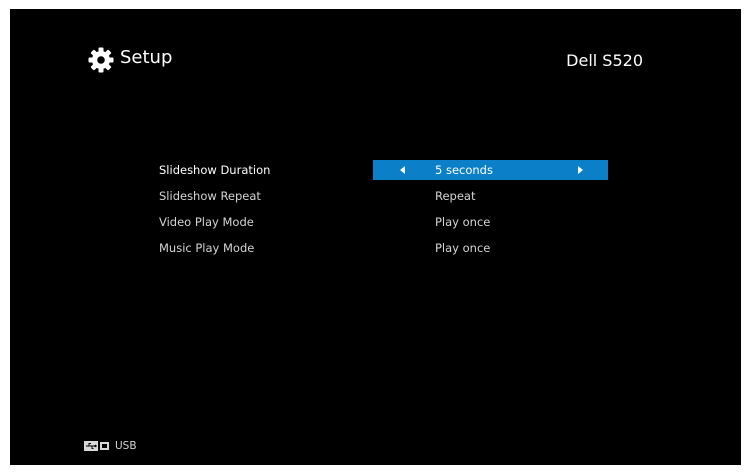  I want to click on source-label: USB, so click(126, 446).